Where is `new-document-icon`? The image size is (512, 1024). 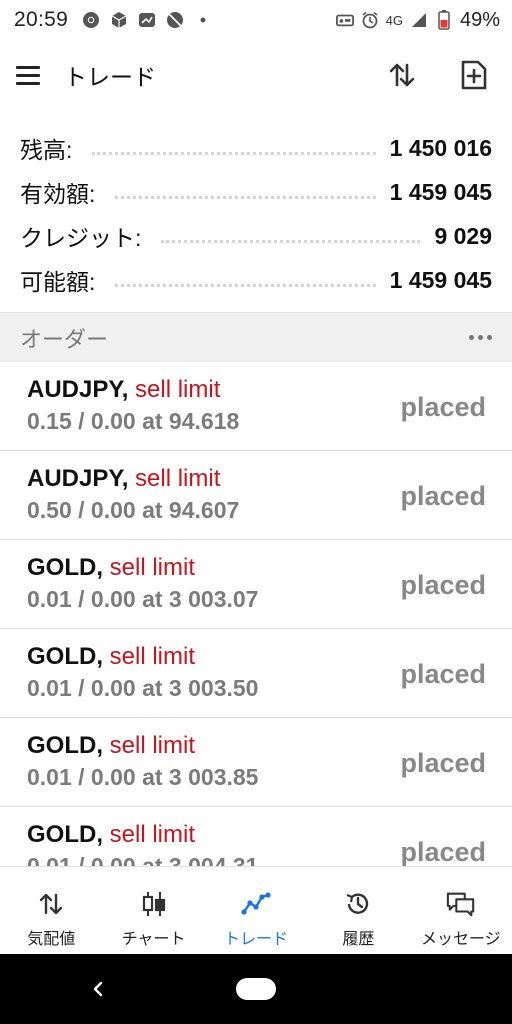 new-document-icon is located at coordinates (474, 75).